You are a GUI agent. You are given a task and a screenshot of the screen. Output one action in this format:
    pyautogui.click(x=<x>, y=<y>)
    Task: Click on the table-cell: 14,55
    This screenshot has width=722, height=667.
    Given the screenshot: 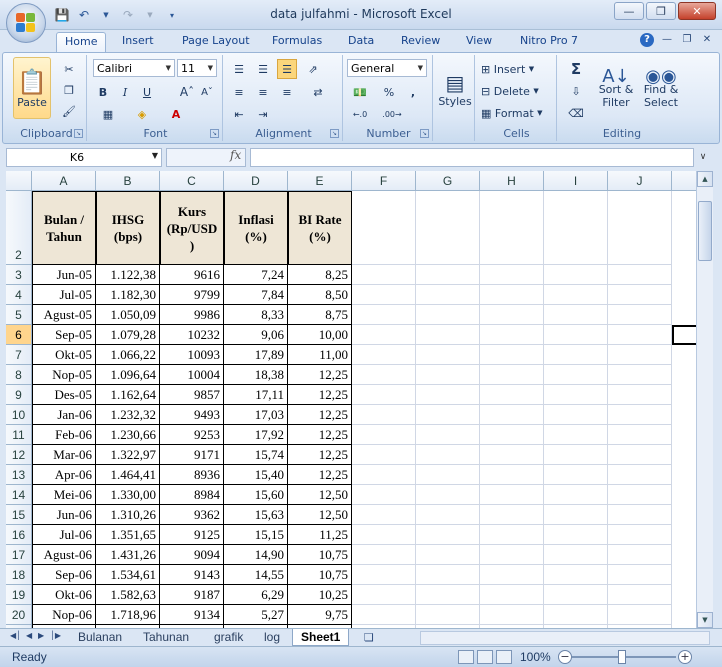 What is the action you would take?
    pyautogui.click(x=256, y=575)
    